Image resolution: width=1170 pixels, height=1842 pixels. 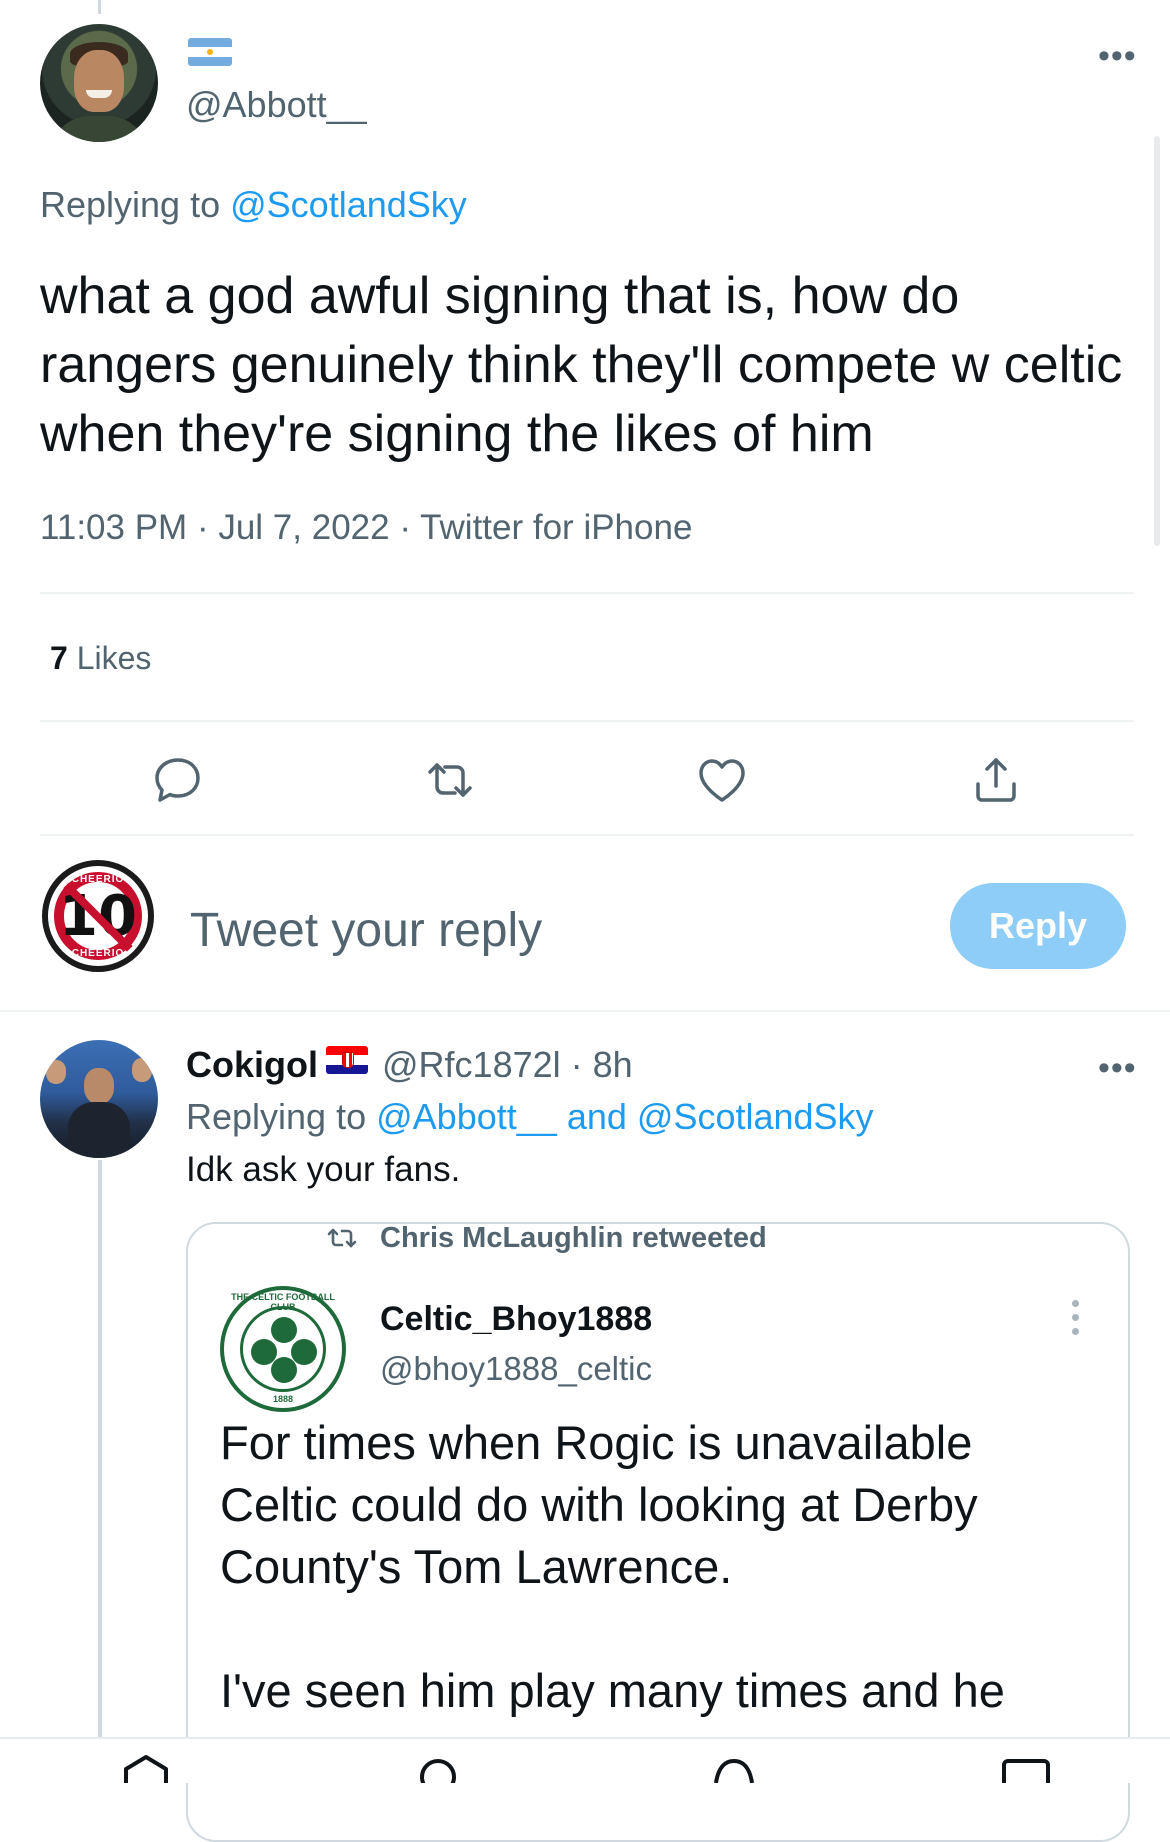 What do you see at coordinates (99, 7) in the screenshot?
I see `thread-connector-top` at bounding box center [99, 7].